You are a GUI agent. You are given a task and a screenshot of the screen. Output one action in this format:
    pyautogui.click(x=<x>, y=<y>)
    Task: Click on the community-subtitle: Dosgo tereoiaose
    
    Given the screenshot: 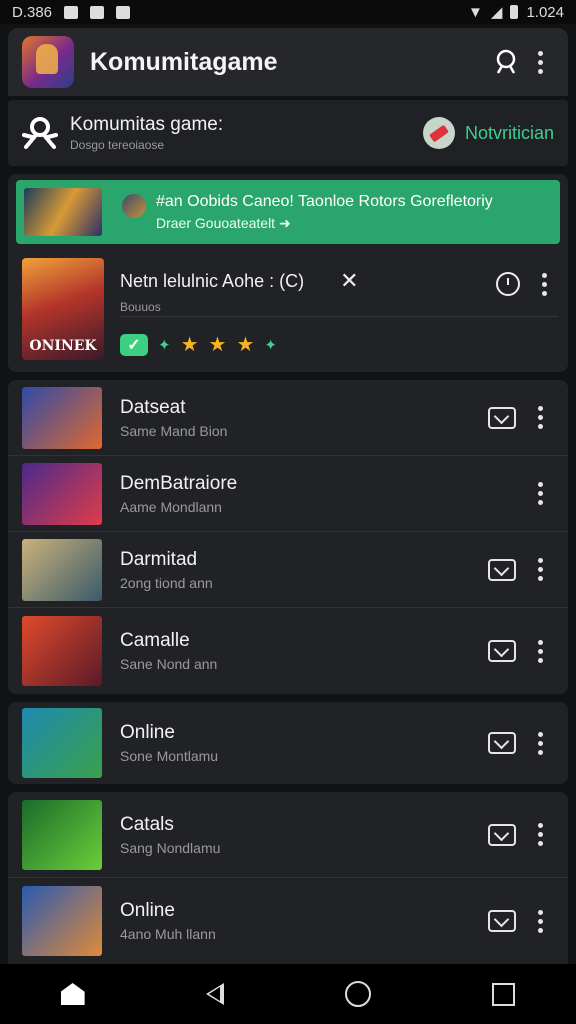 What is the action you would take?
    pyautogui.click(x=117, y=145)
    